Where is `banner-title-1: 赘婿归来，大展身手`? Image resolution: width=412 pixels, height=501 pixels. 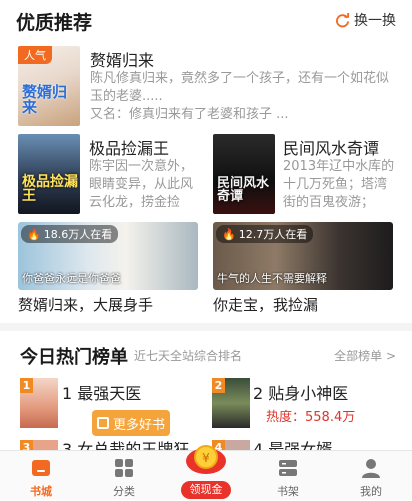
banner-title-1: 赘婿归来，大展身手 is located at coordinates (85, 304).